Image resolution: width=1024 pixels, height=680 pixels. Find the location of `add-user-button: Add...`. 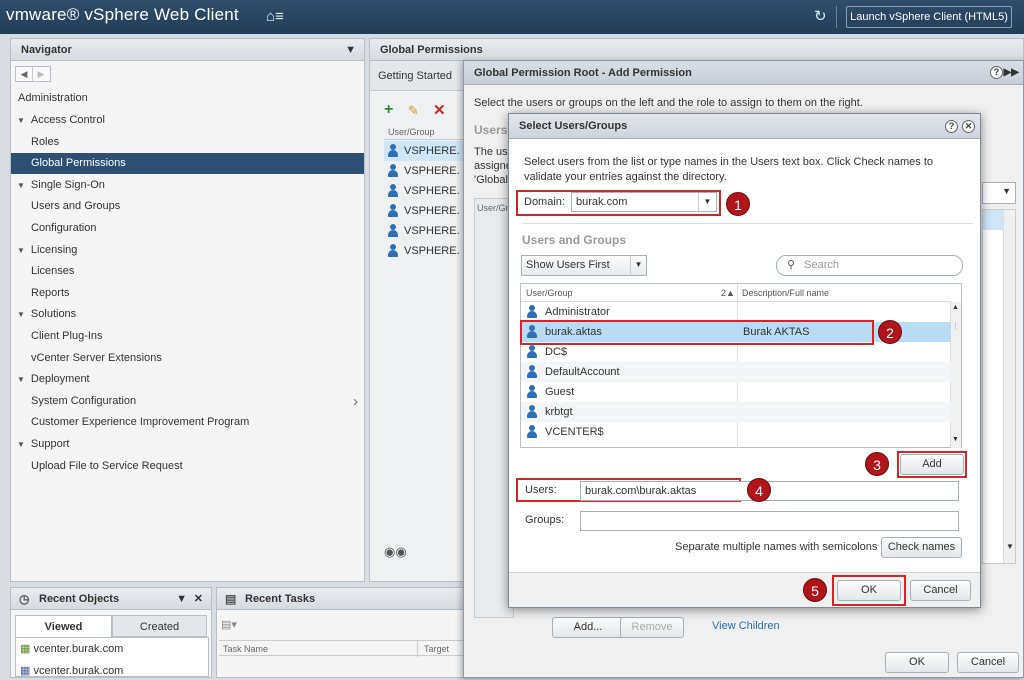

add-user-button: Add... is located at coordinates (588, 627).